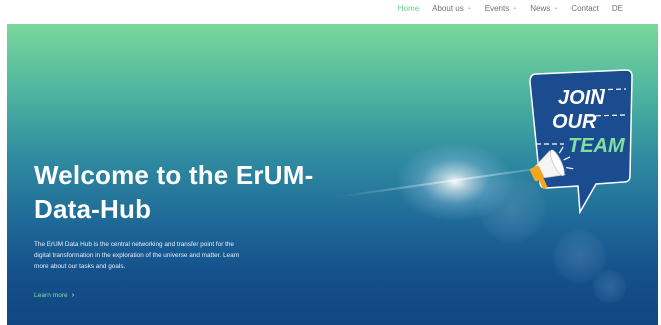 The height and width of the screenshot is (325, 661). I want to click on nav-item-label: About us, so click(448, 8).